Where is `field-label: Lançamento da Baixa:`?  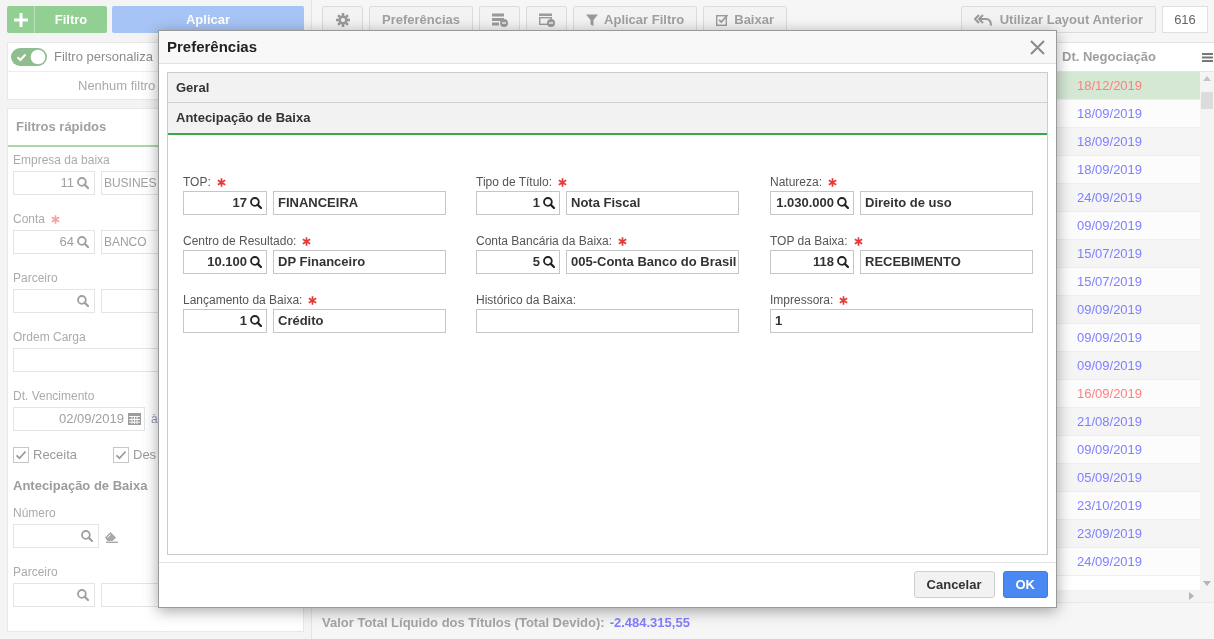
field-label: Lançamento da Baixa: is located at coordinates (243, 300).